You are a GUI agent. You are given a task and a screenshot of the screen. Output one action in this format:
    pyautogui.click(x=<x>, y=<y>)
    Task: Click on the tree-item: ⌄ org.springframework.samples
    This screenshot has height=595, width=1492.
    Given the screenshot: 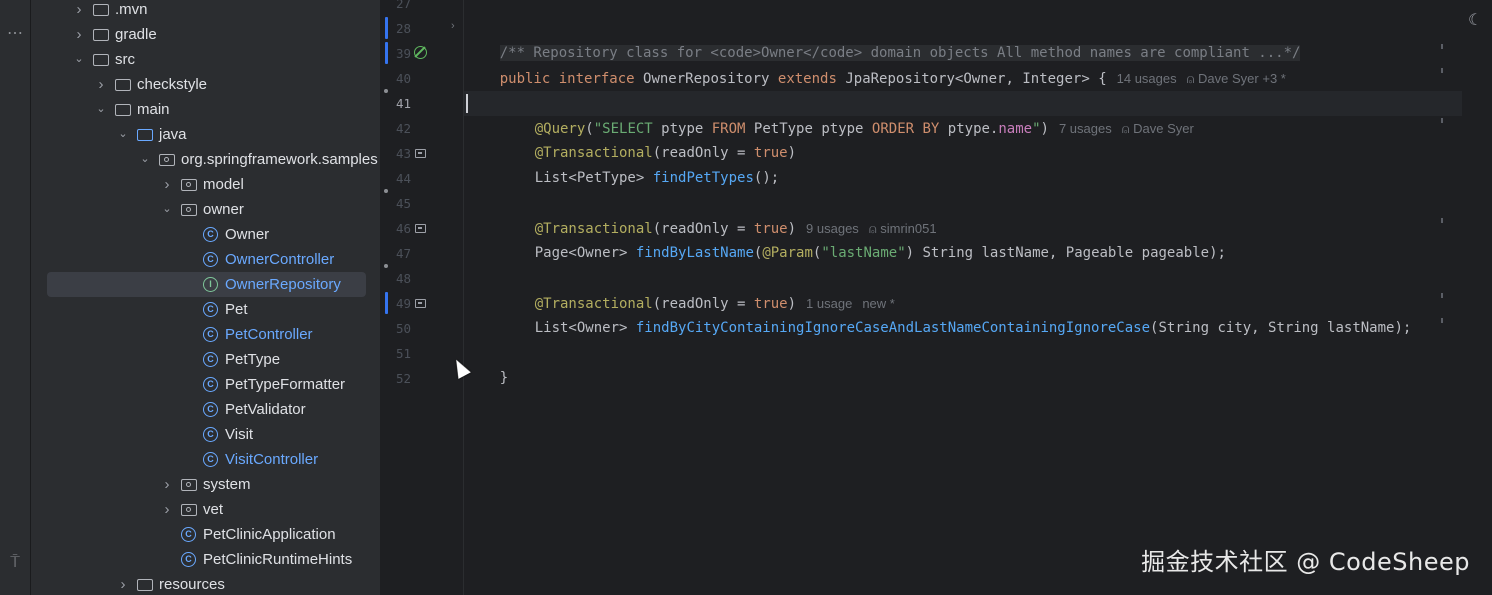 What is the action you would take?
    pyautogui.click(x=205, y=159)
    